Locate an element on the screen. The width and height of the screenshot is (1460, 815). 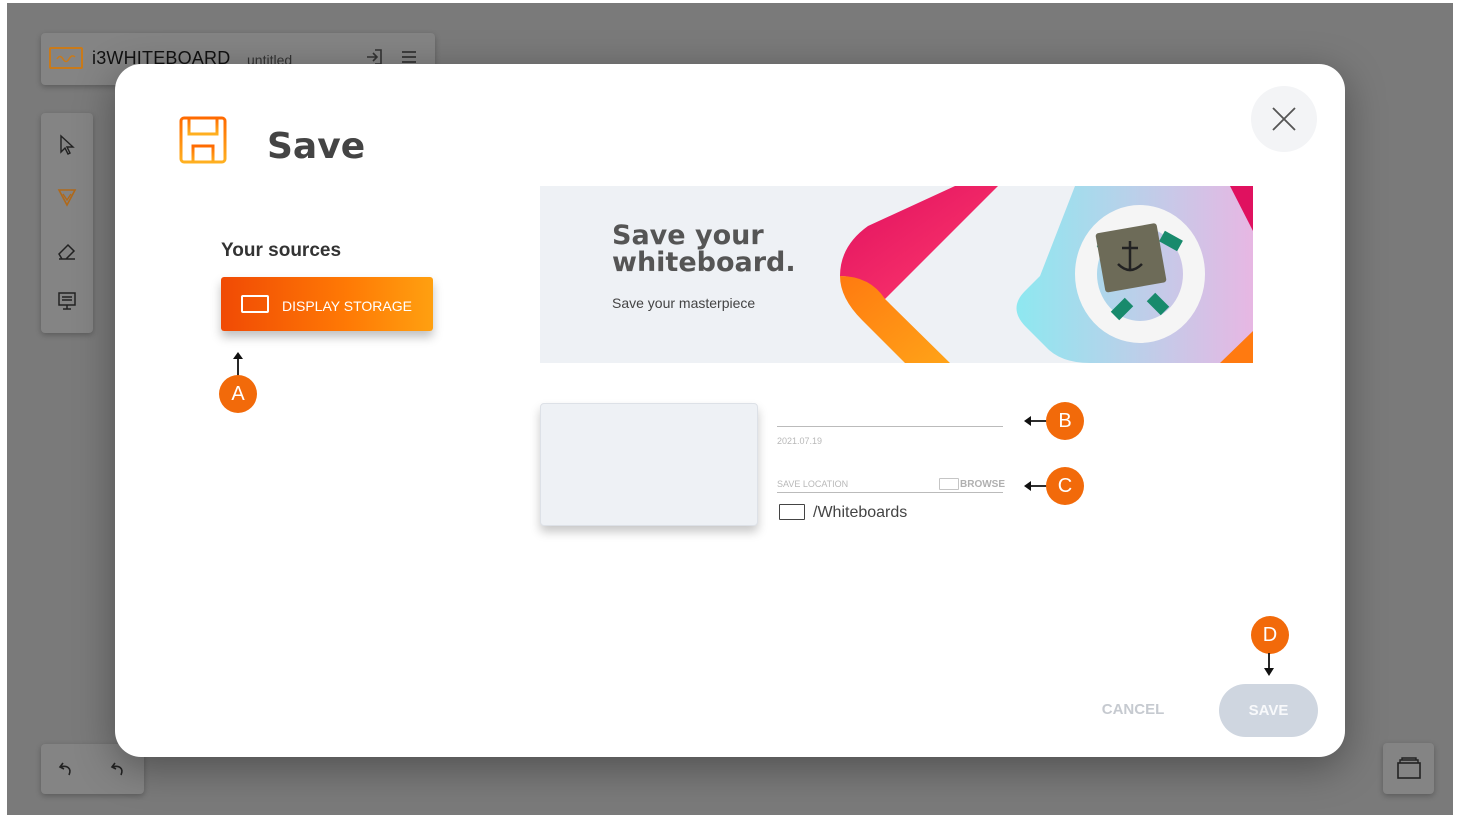
save-date: 2021.07.19 is located at coordinates (800, 441).